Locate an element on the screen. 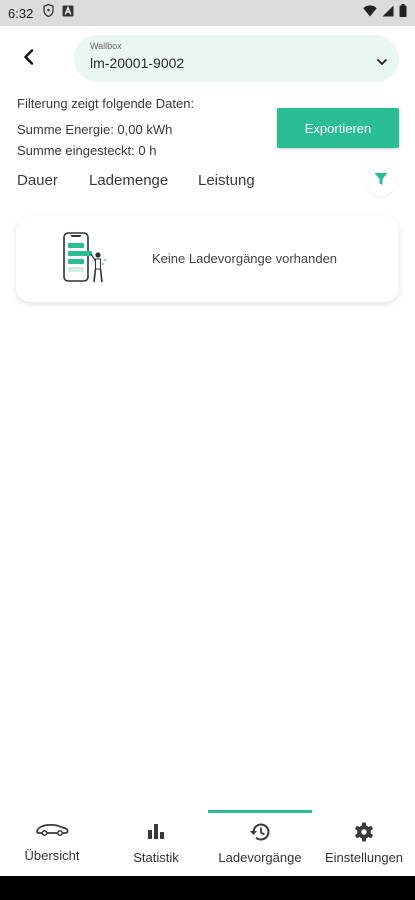 This screenshot has height=900, width=415. sort-bar: Dauer Lademenge Leistung is located at coordinates (207, 181).